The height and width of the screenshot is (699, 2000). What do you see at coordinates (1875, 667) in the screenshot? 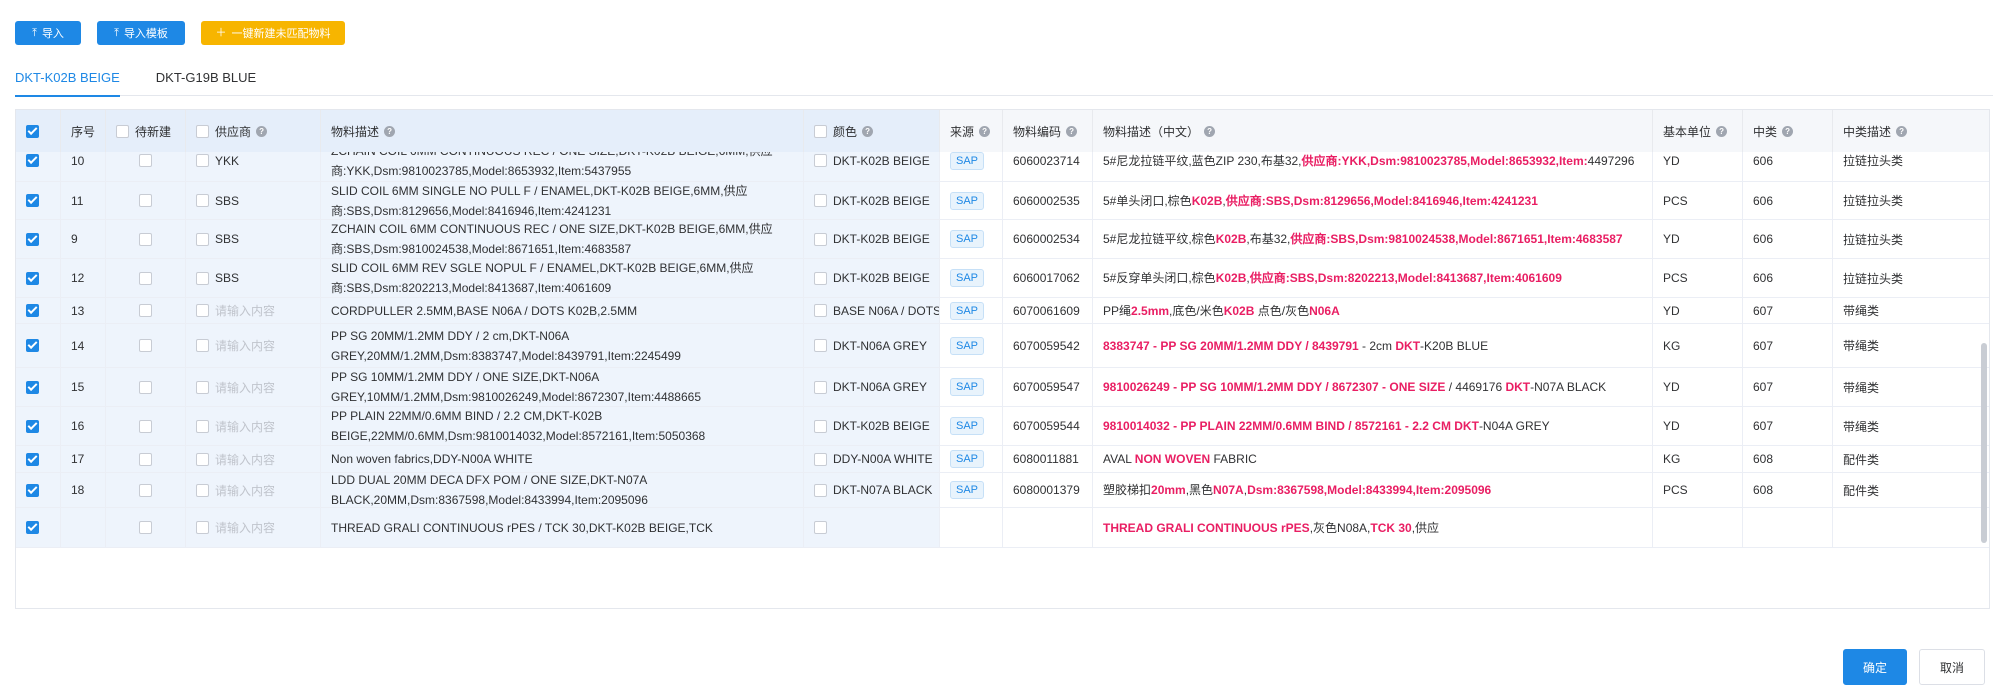
I see `confirm-button: 确定` at bounding box center [1875, 667].